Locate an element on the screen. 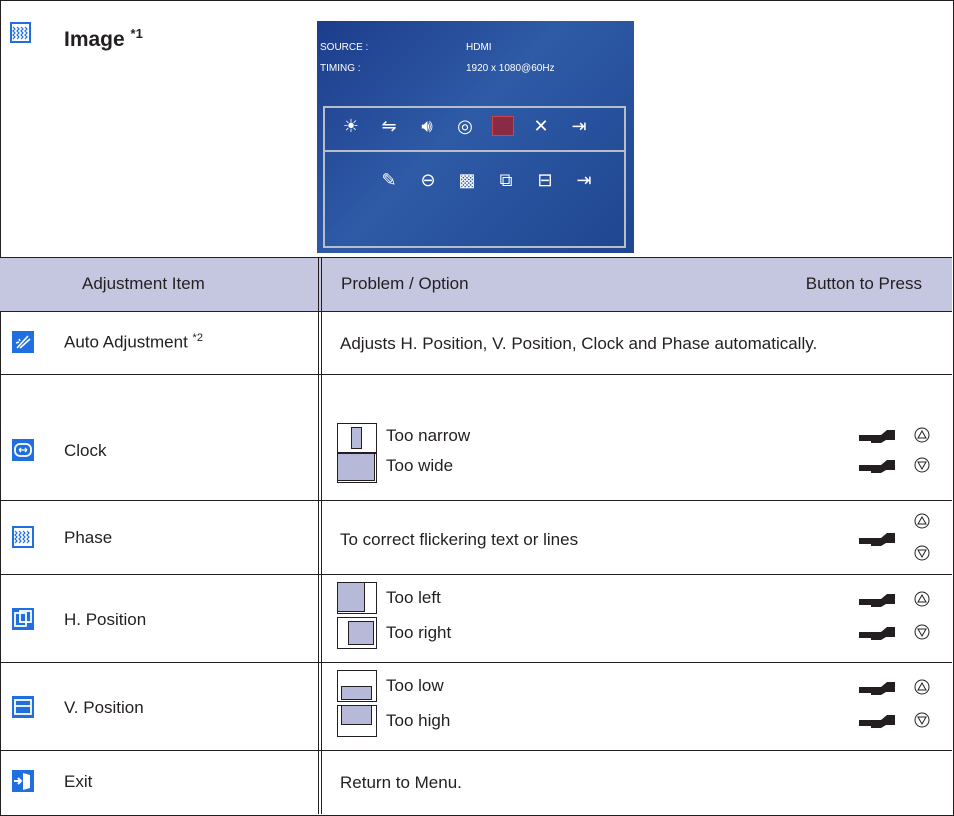 This screenshot has width=954, height=816. option-label: Too low is located at coordinates (415, 685).